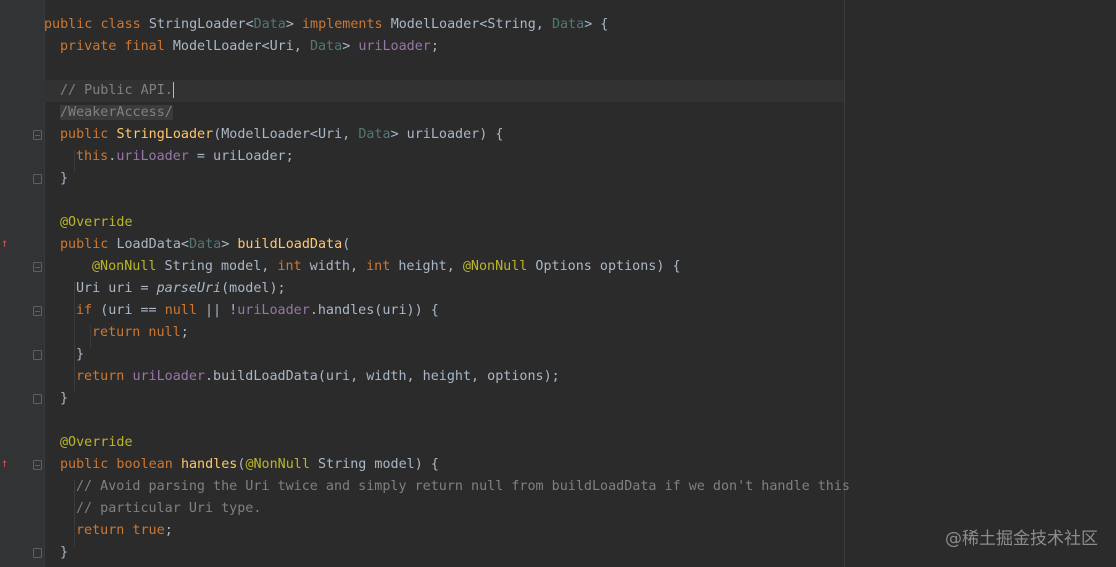 This screenshot has width=1116, height=567. Describe the element at coordinates (64, 552) in the screenshot. I see `code-line-22: }` at that location.